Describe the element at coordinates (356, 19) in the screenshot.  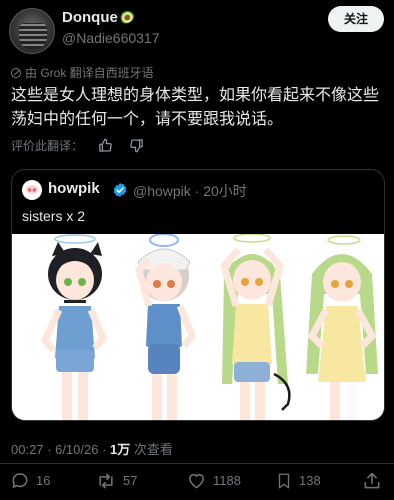
I see `follow-button: 关注` at that location.